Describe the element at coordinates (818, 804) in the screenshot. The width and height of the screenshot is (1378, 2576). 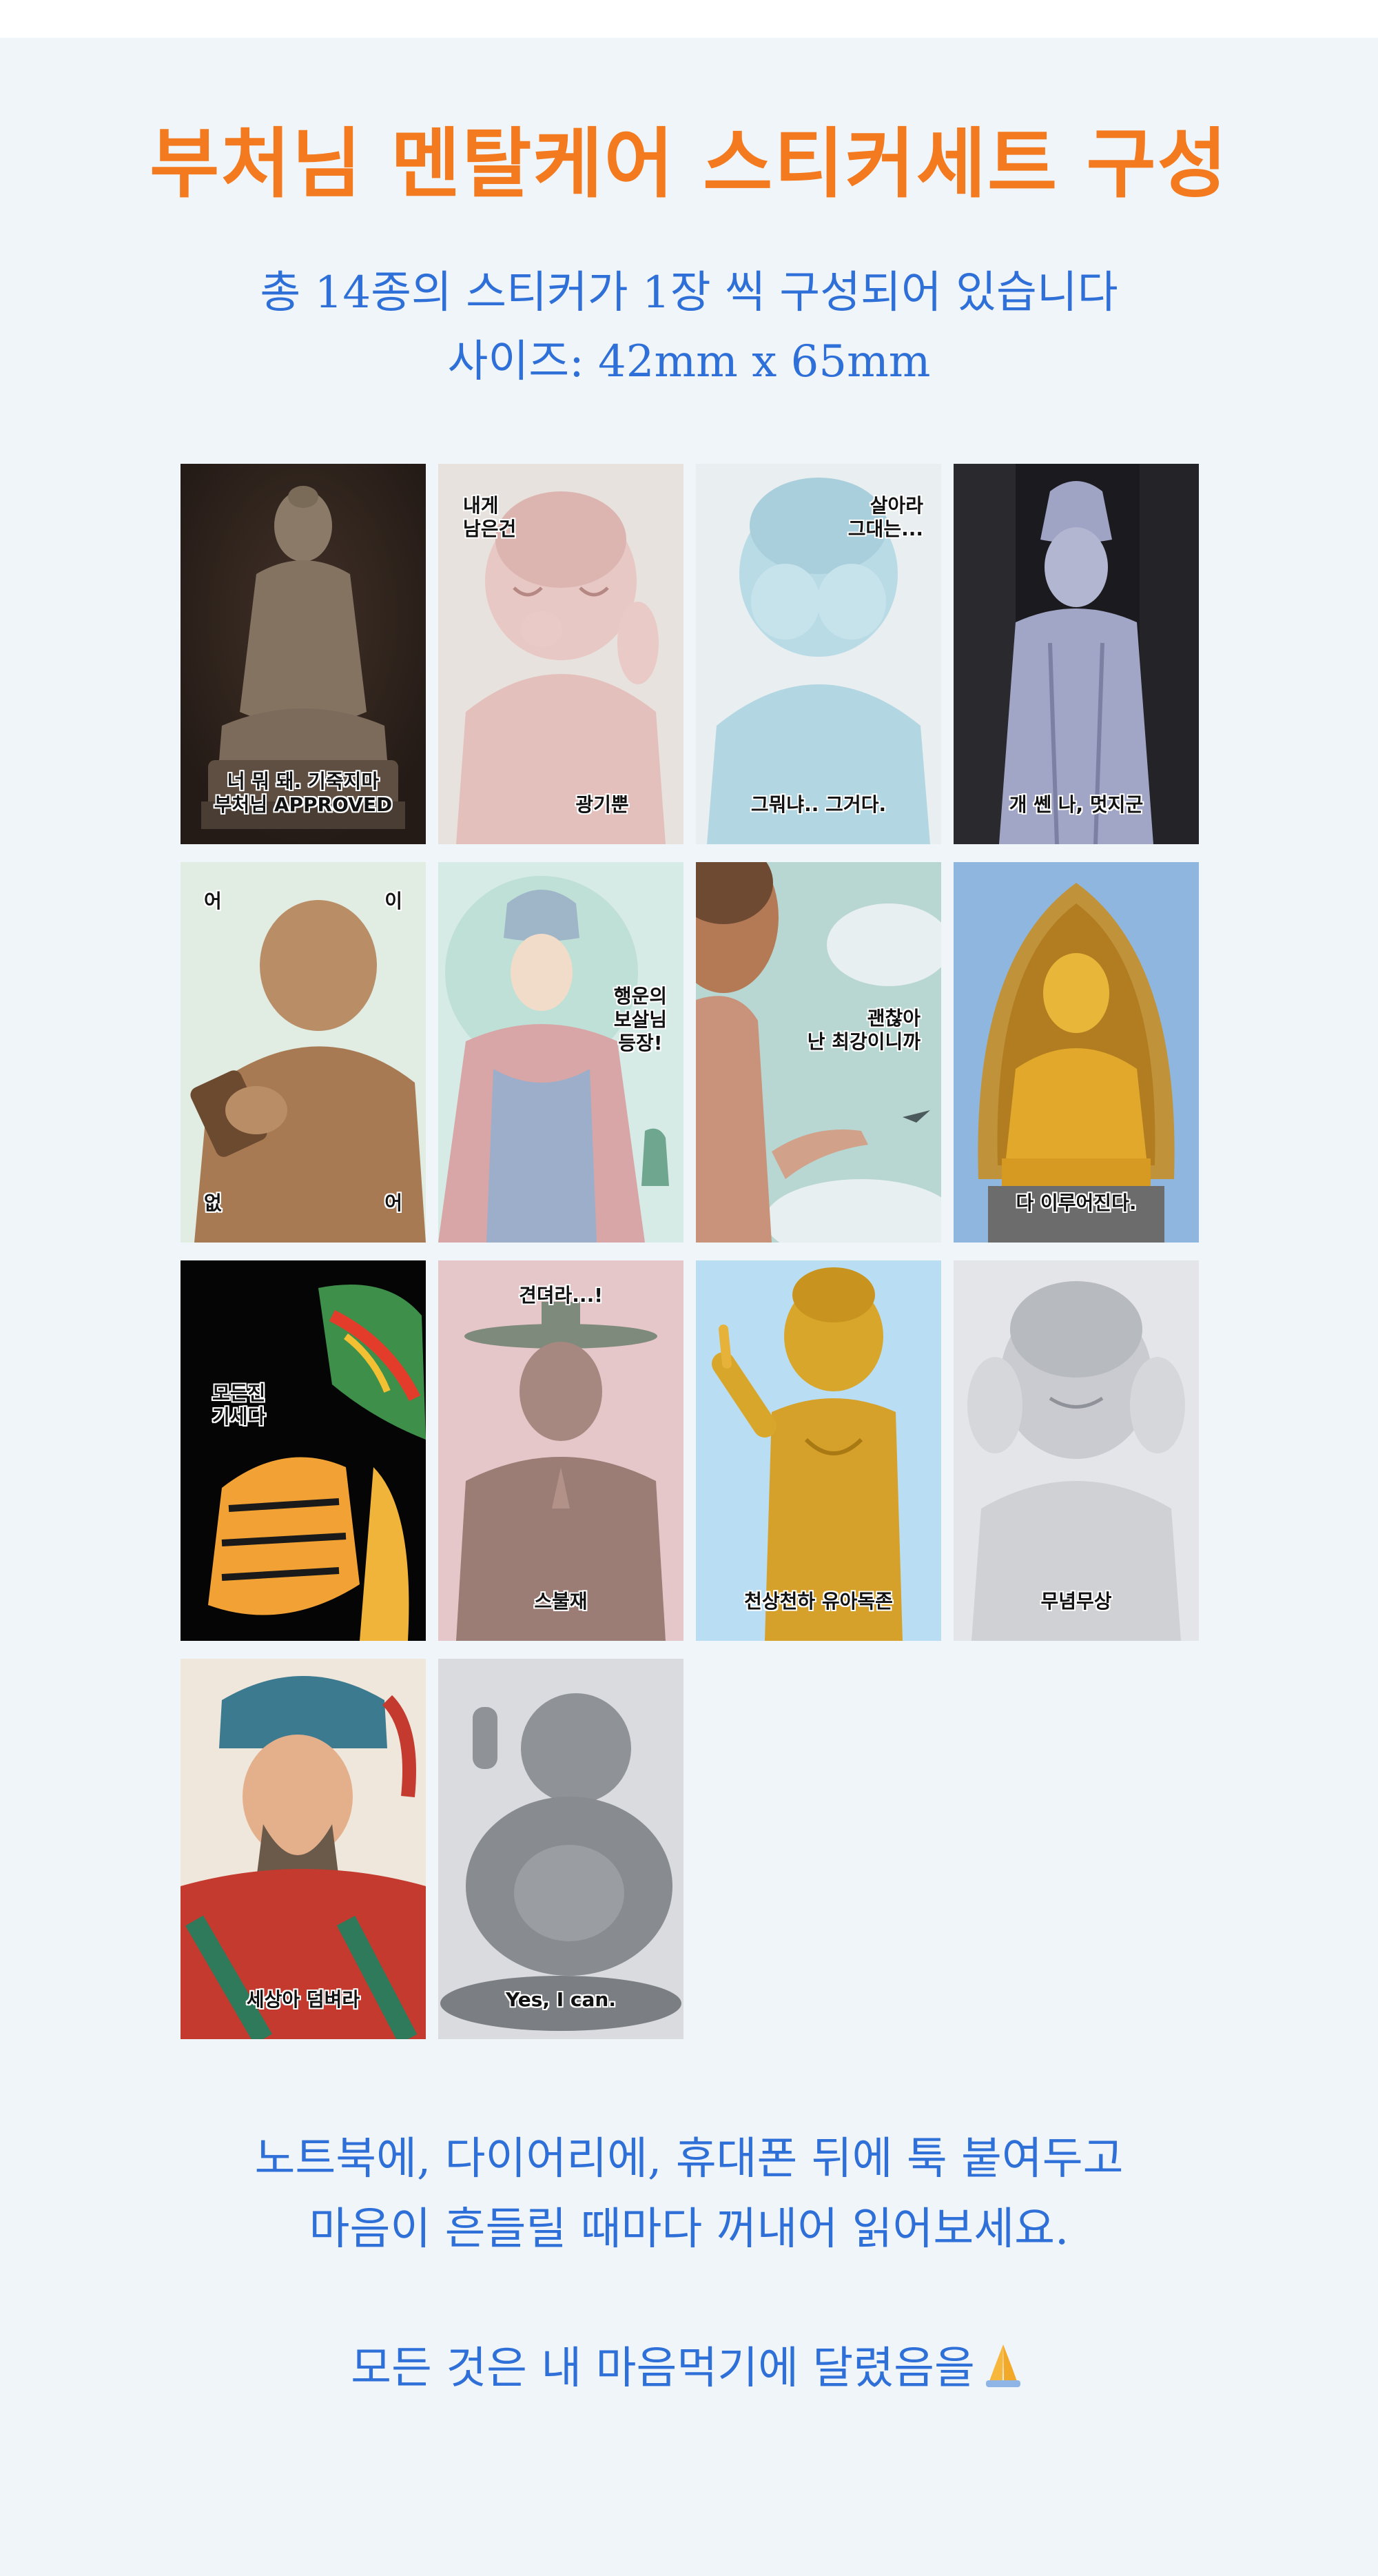
I see `sticker-caption: 그뭐냐.. 그거다.` at that location.